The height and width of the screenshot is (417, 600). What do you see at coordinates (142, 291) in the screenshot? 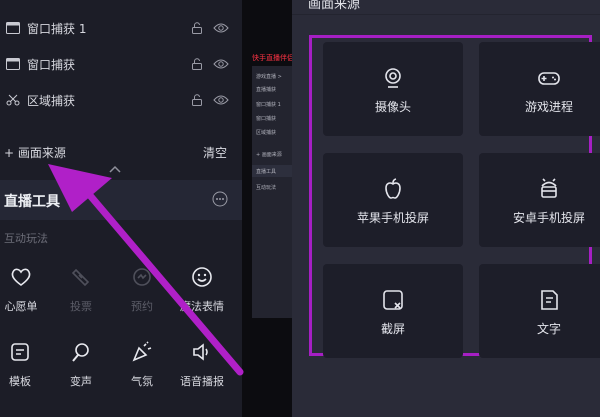
I see `tool-reserve: 预约` at bounding box center [142, 291].